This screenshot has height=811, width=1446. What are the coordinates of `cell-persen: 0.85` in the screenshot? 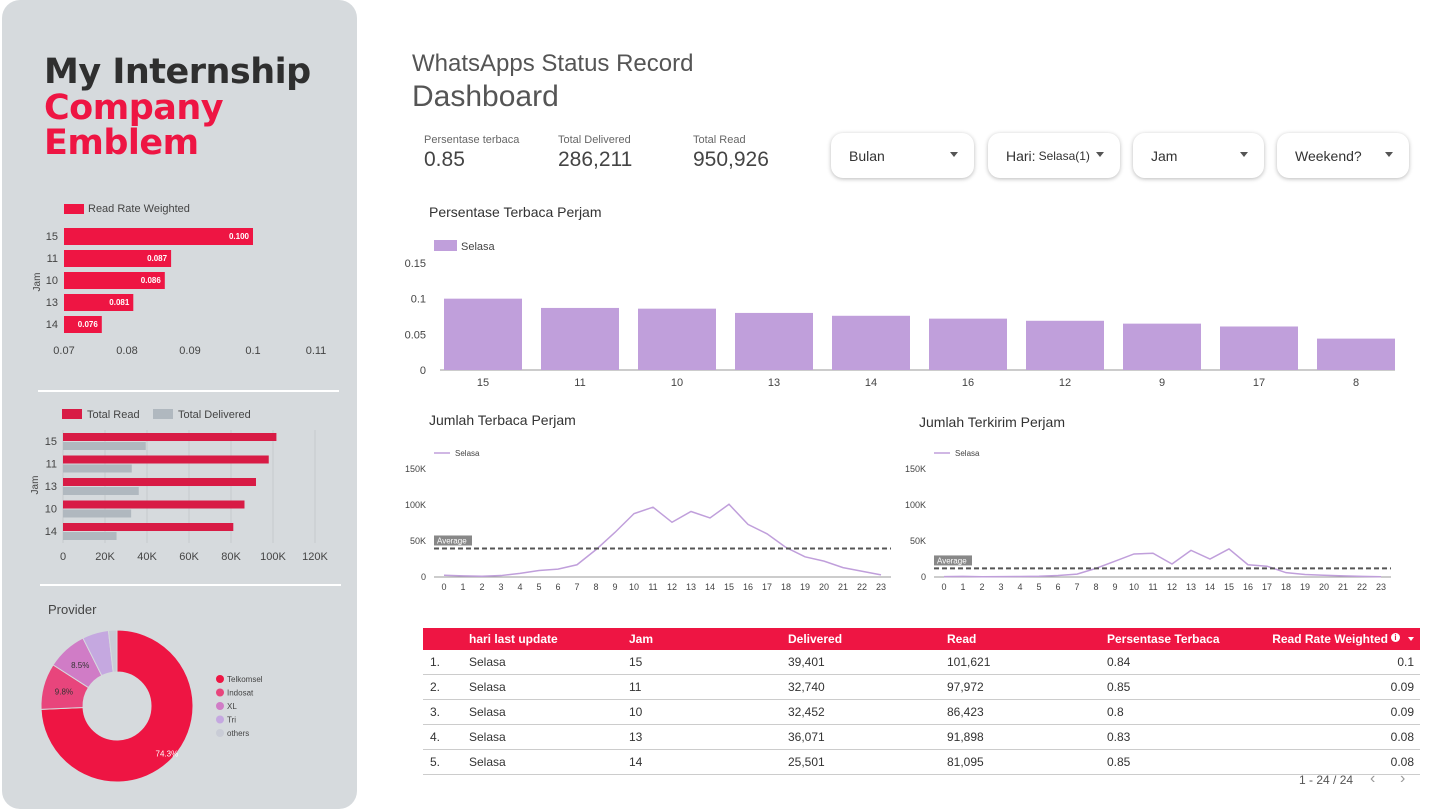 It's located at (1119, 687).